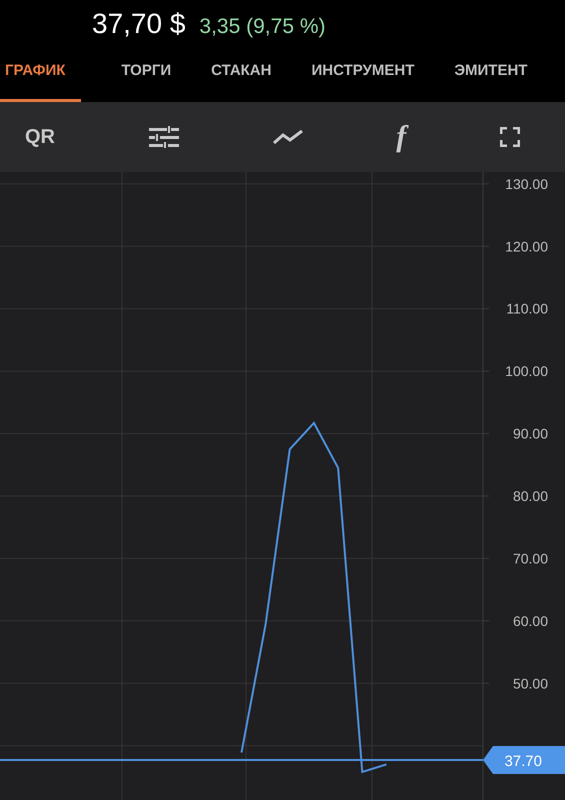 This screenshot has height=800, width=565. I want to click on line-chart-icon, so click(287, 137).